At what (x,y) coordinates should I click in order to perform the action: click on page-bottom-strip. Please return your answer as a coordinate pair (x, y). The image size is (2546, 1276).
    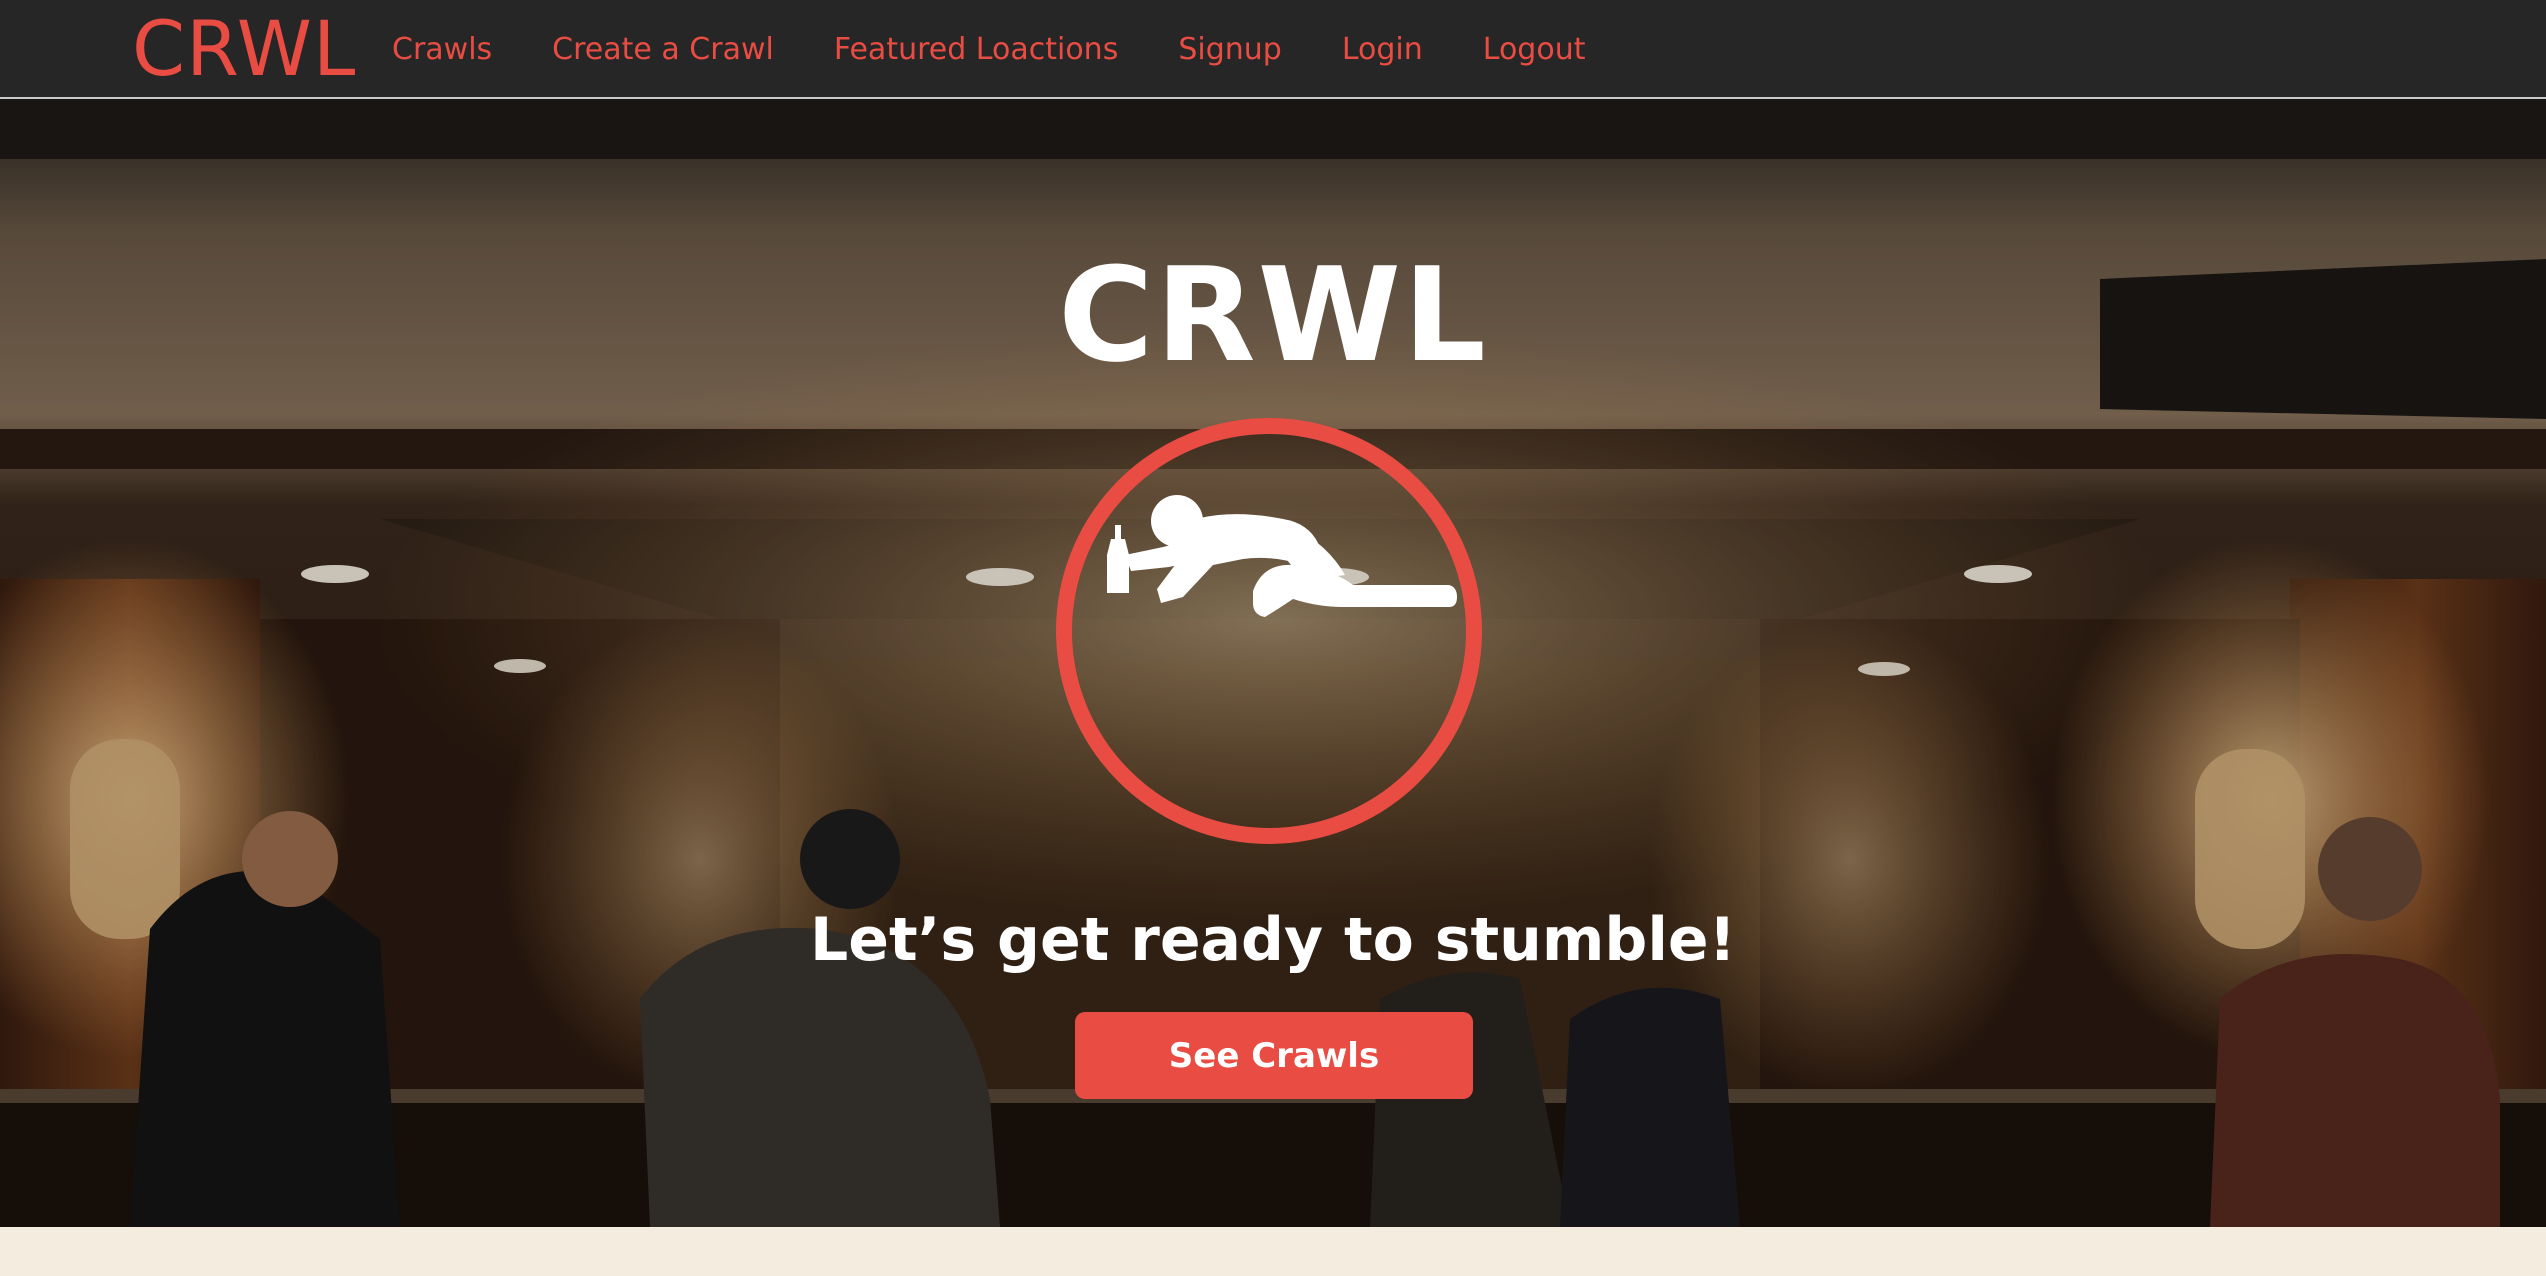
    Looking at the image, I should click on (1273, 1251).